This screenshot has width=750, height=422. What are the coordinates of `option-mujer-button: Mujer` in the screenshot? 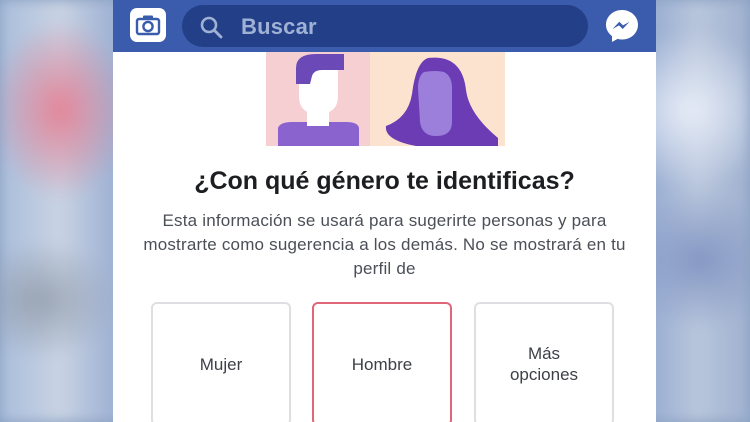 It's located at (221, 362).